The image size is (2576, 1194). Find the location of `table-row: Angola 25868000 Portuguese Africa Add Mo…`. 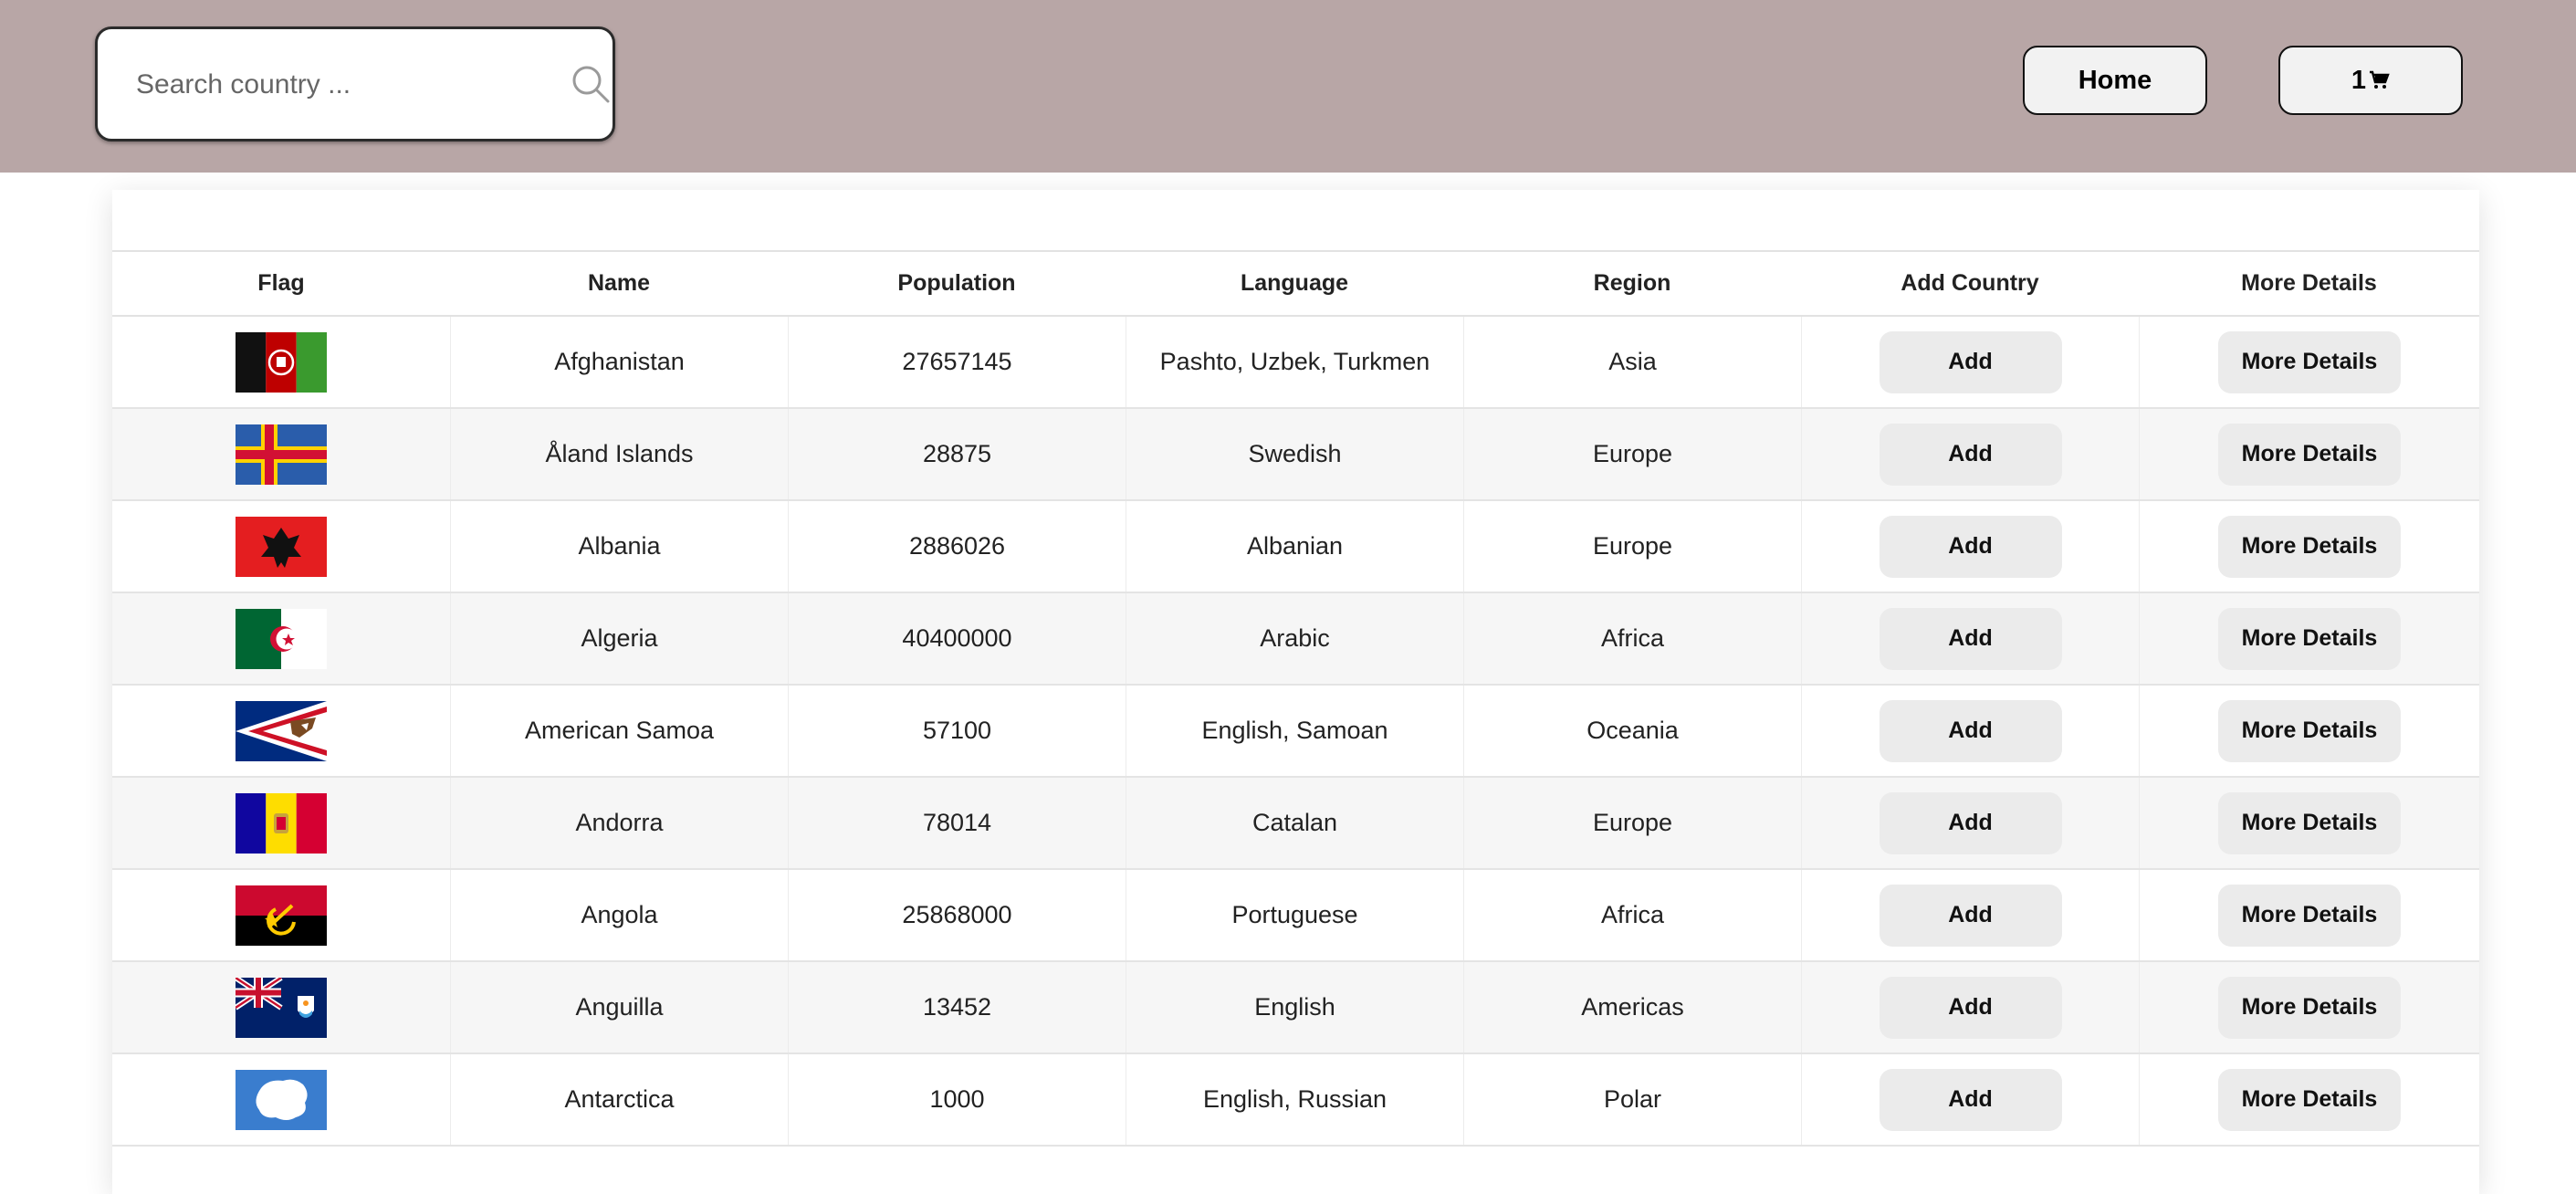

table-row: Angola 25868000 Portuguese Africa Add Mo… is located at coordinates (1295, 916).